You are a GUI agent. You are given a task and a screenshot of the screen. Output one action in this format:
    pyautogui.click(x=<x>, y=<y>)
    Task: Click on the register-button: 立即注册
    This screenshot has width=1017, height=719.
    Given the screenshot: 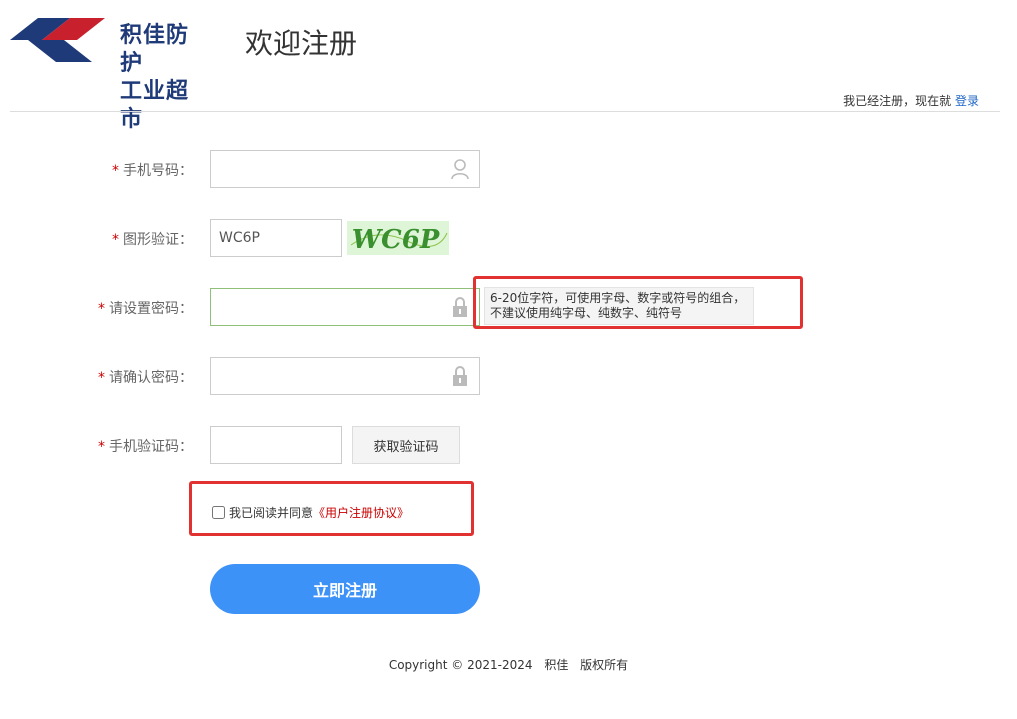 What is the action you would take?
    pyautogui.click(x=345, y=589)
    